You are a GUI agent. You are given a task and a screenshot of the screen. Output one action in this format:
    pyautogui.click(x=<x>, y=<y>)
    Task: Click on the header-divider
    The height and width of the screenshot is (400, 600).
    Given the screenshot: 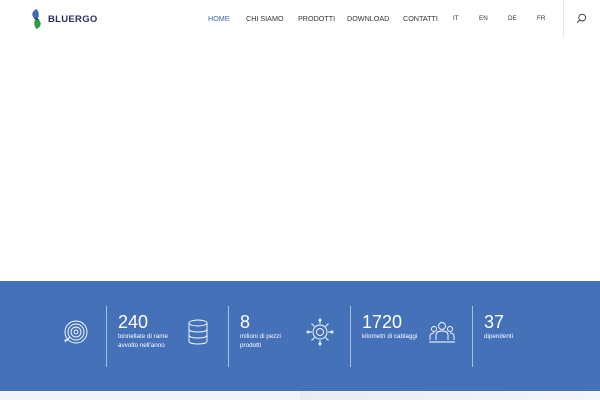 What is the action you would take?
    pyautogui.click(x=563, y=19)
    